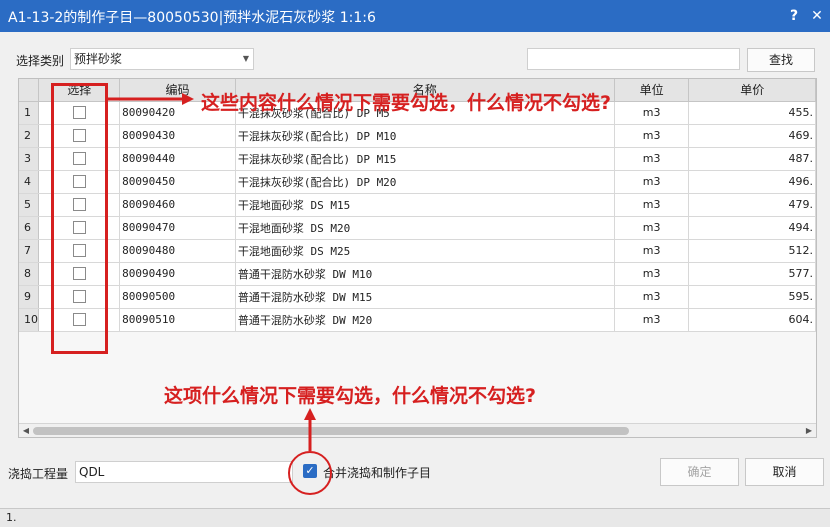 Image resolution: width=830 pixels, height=527 pixels. Describe the element at coordinates (29, 251) in the screenshot. I see `row-number: 7` at that location.